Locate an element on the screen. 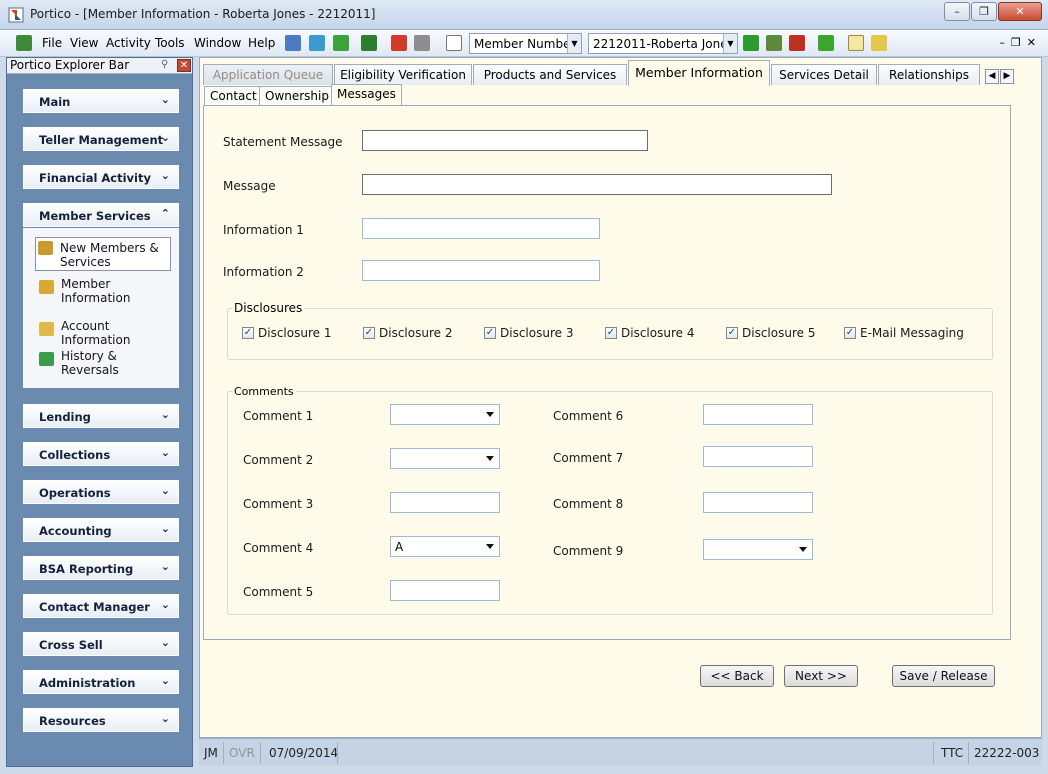 The width and height of the screenshot is (1048, 774). close-button: ✕ is located at coordinates (1020, 11).